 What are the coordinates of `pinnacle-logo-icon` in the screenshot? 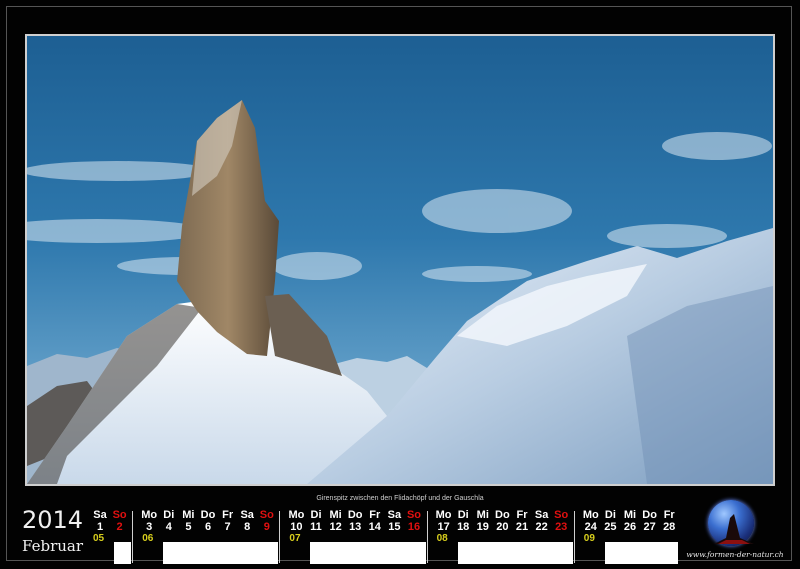 It's located at (734, 529).